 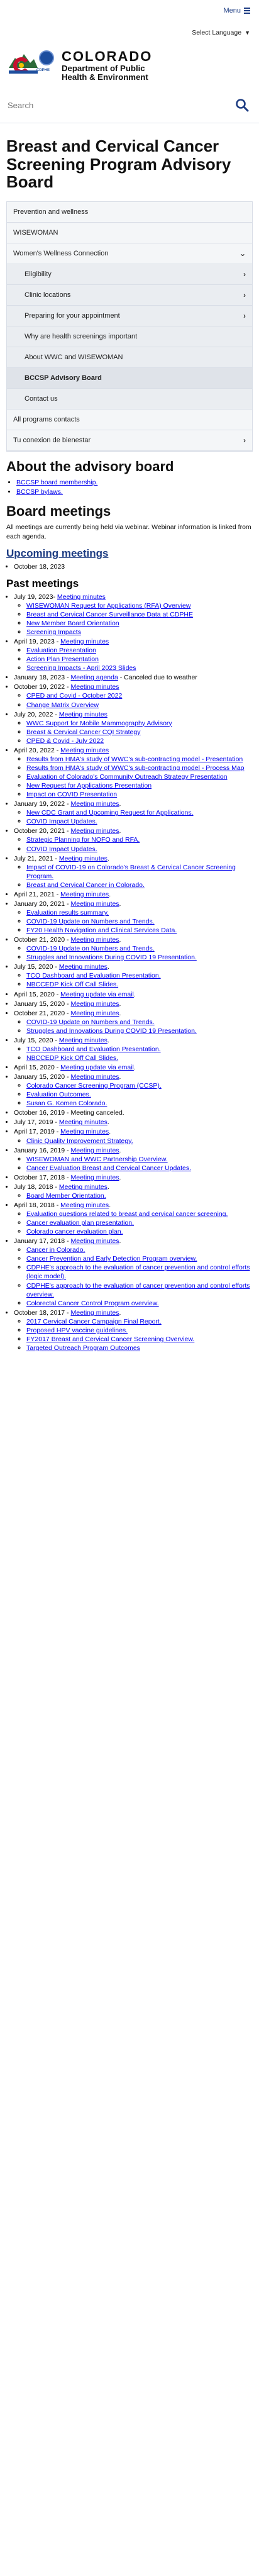 What do you see at coordinates (67, 913) in the screenshot?
I see `meeting-material-link: Evaluation results summary.` at bounding box center [67, 913].